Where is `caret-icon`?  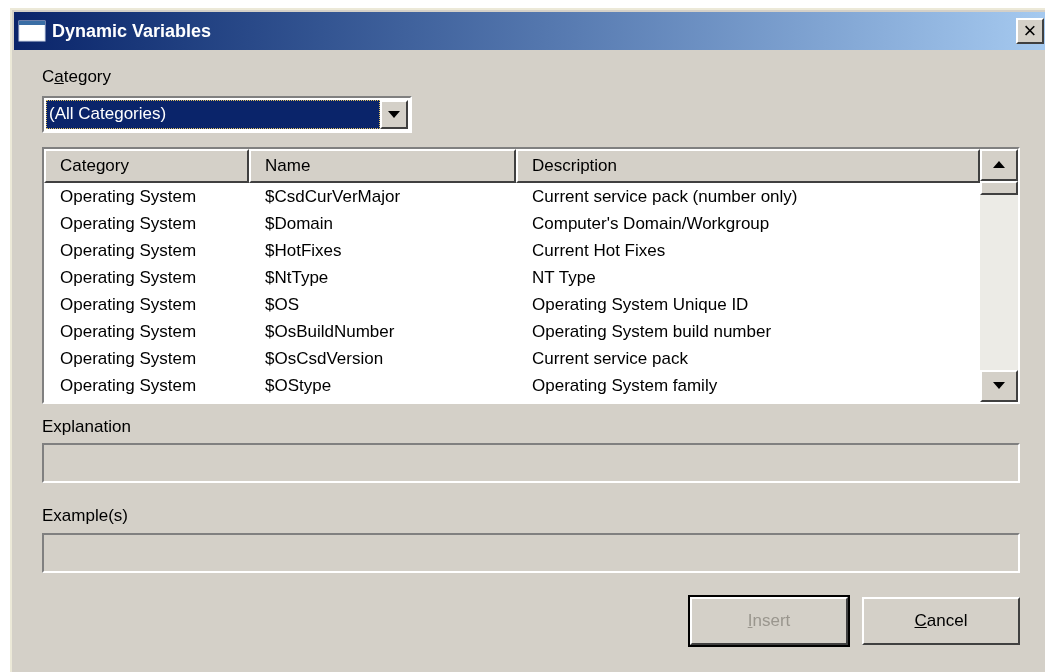 caret-icon is located at coordinates (394, 114).